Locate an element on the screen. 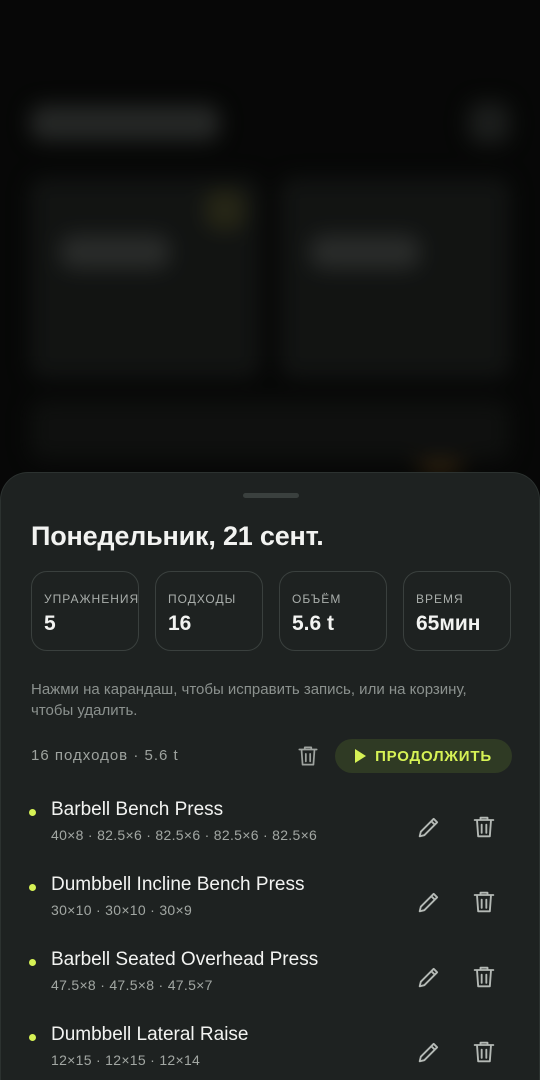  continue-workout-button: ПРОДОЛЖИТЬ is located at coordinates (423, 756).